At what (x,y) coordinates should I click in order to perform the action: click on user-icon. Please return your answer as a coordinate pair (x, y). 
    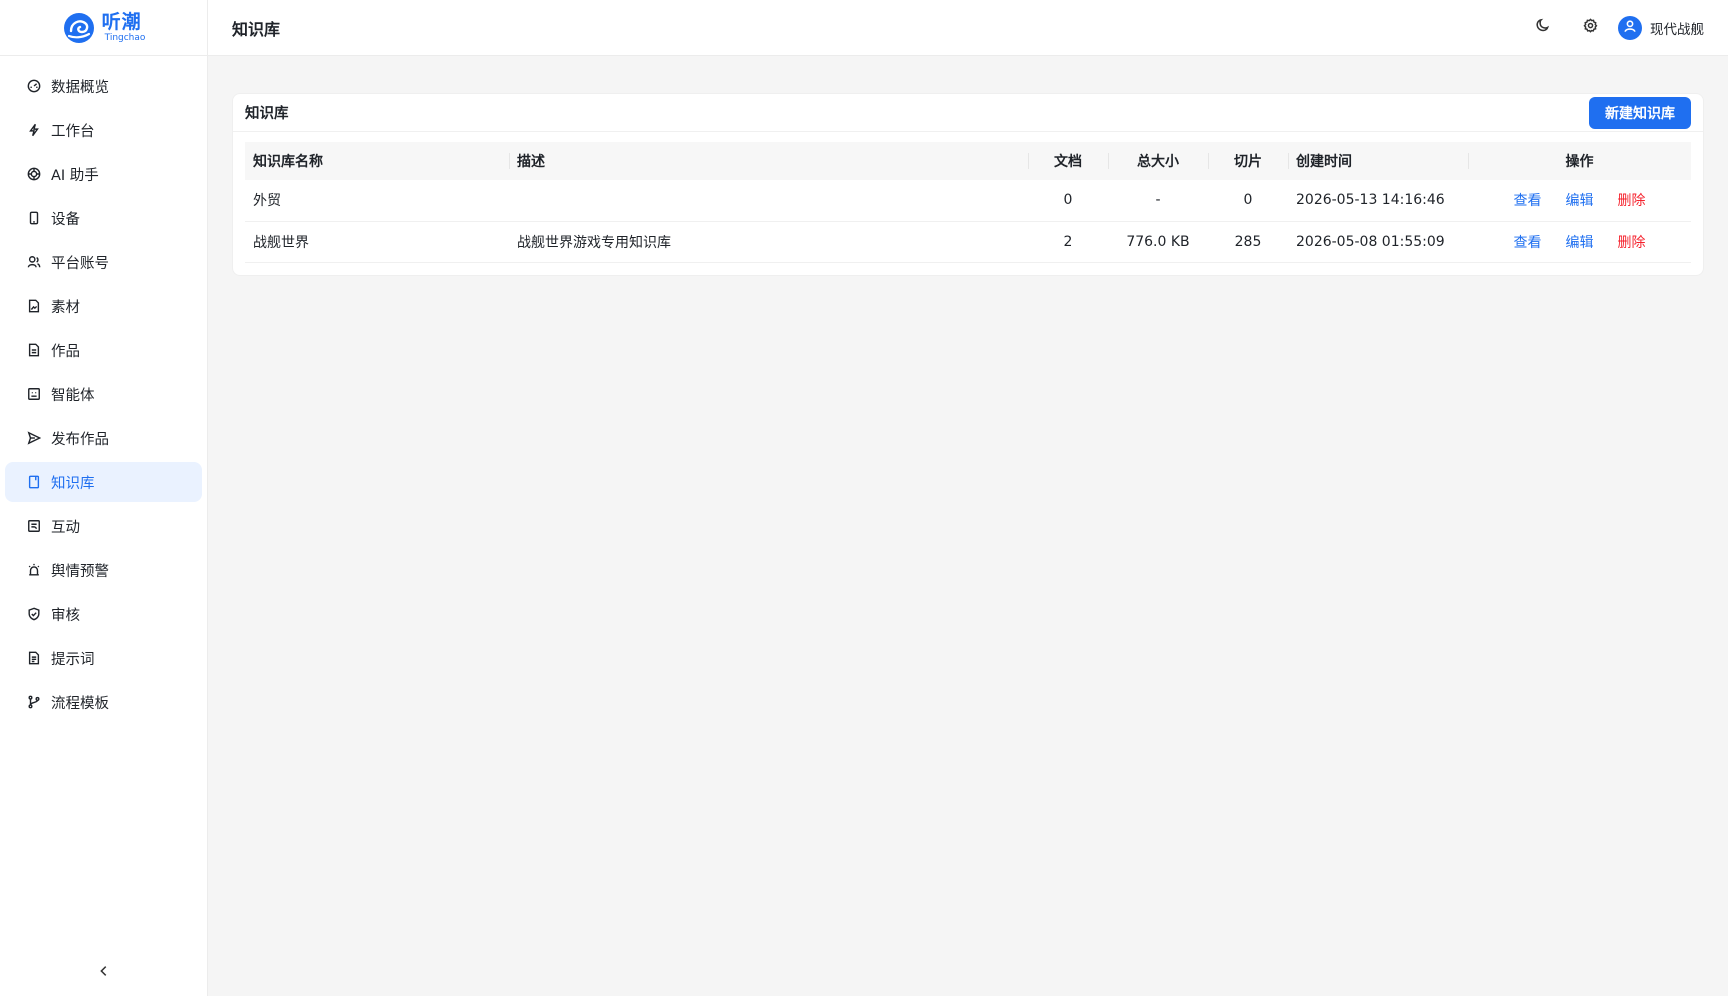
    Looking at the image, I should click on (1630, 28).